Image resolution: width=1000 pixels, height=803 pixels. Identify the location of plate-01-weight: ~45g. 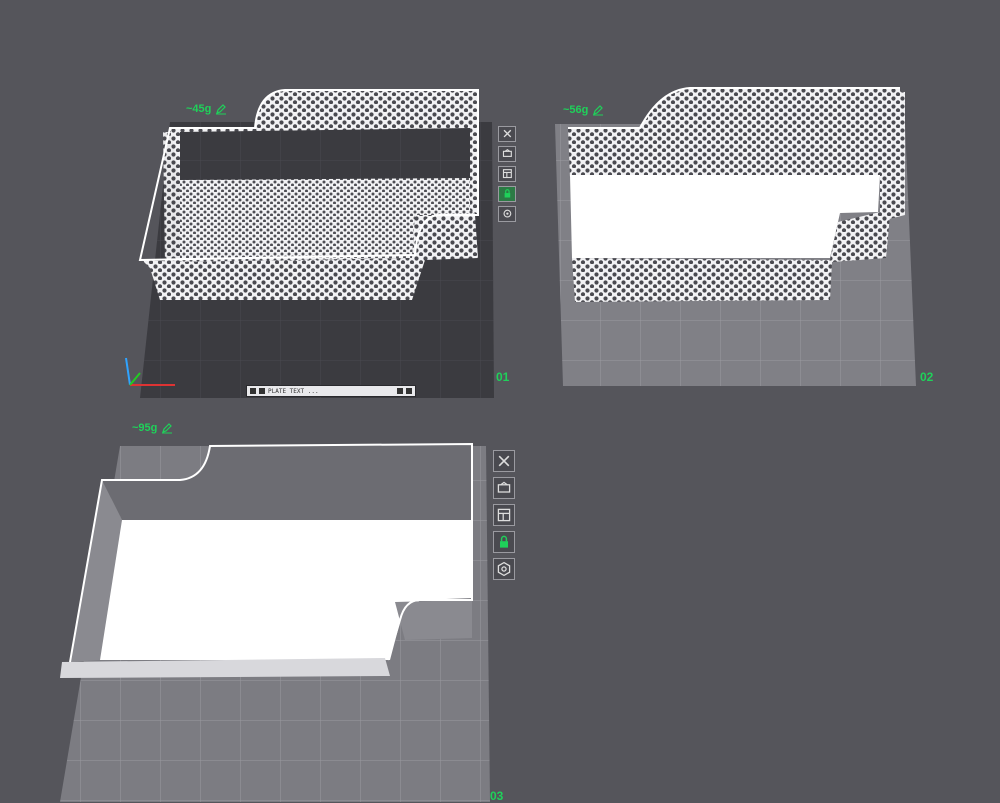
(206, 109).